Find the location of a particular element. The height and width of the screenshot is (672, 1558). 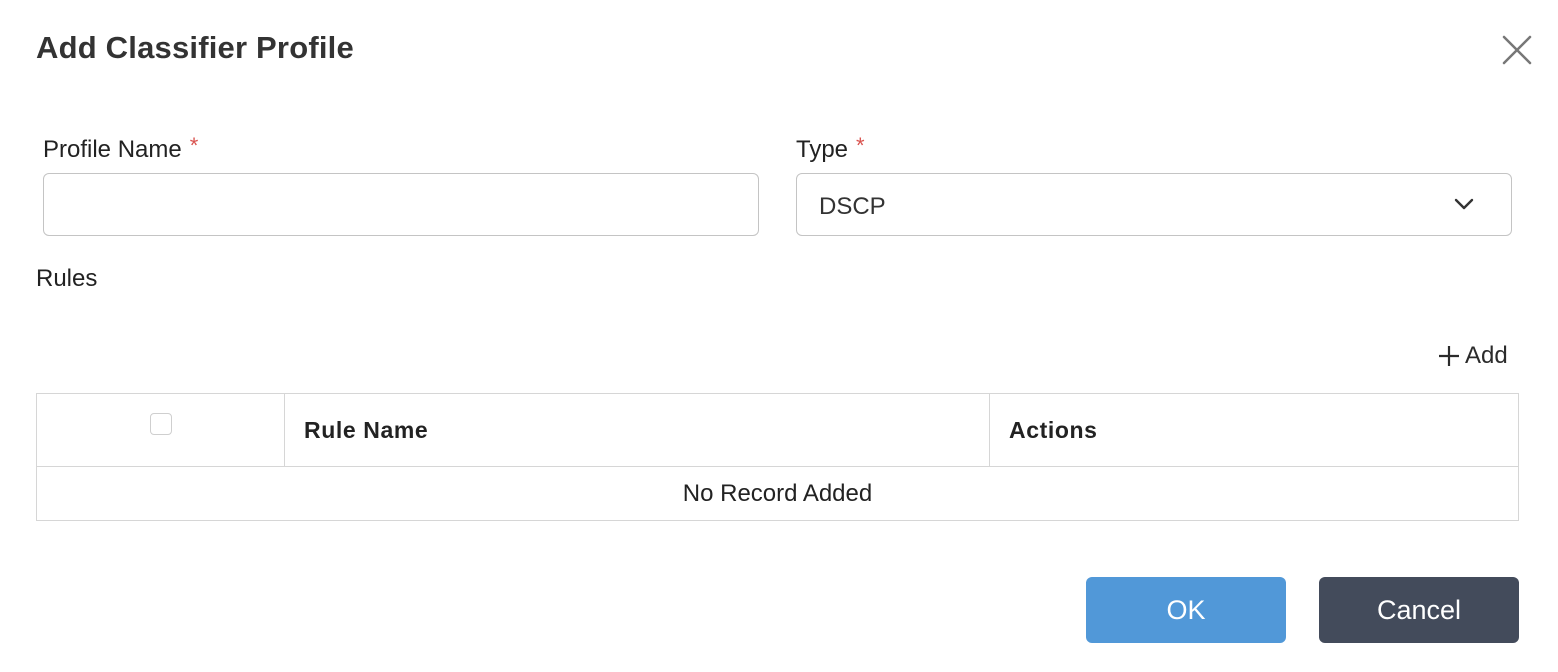

profile-name-label-text: Profile Name is located at coordinates (112, 149).